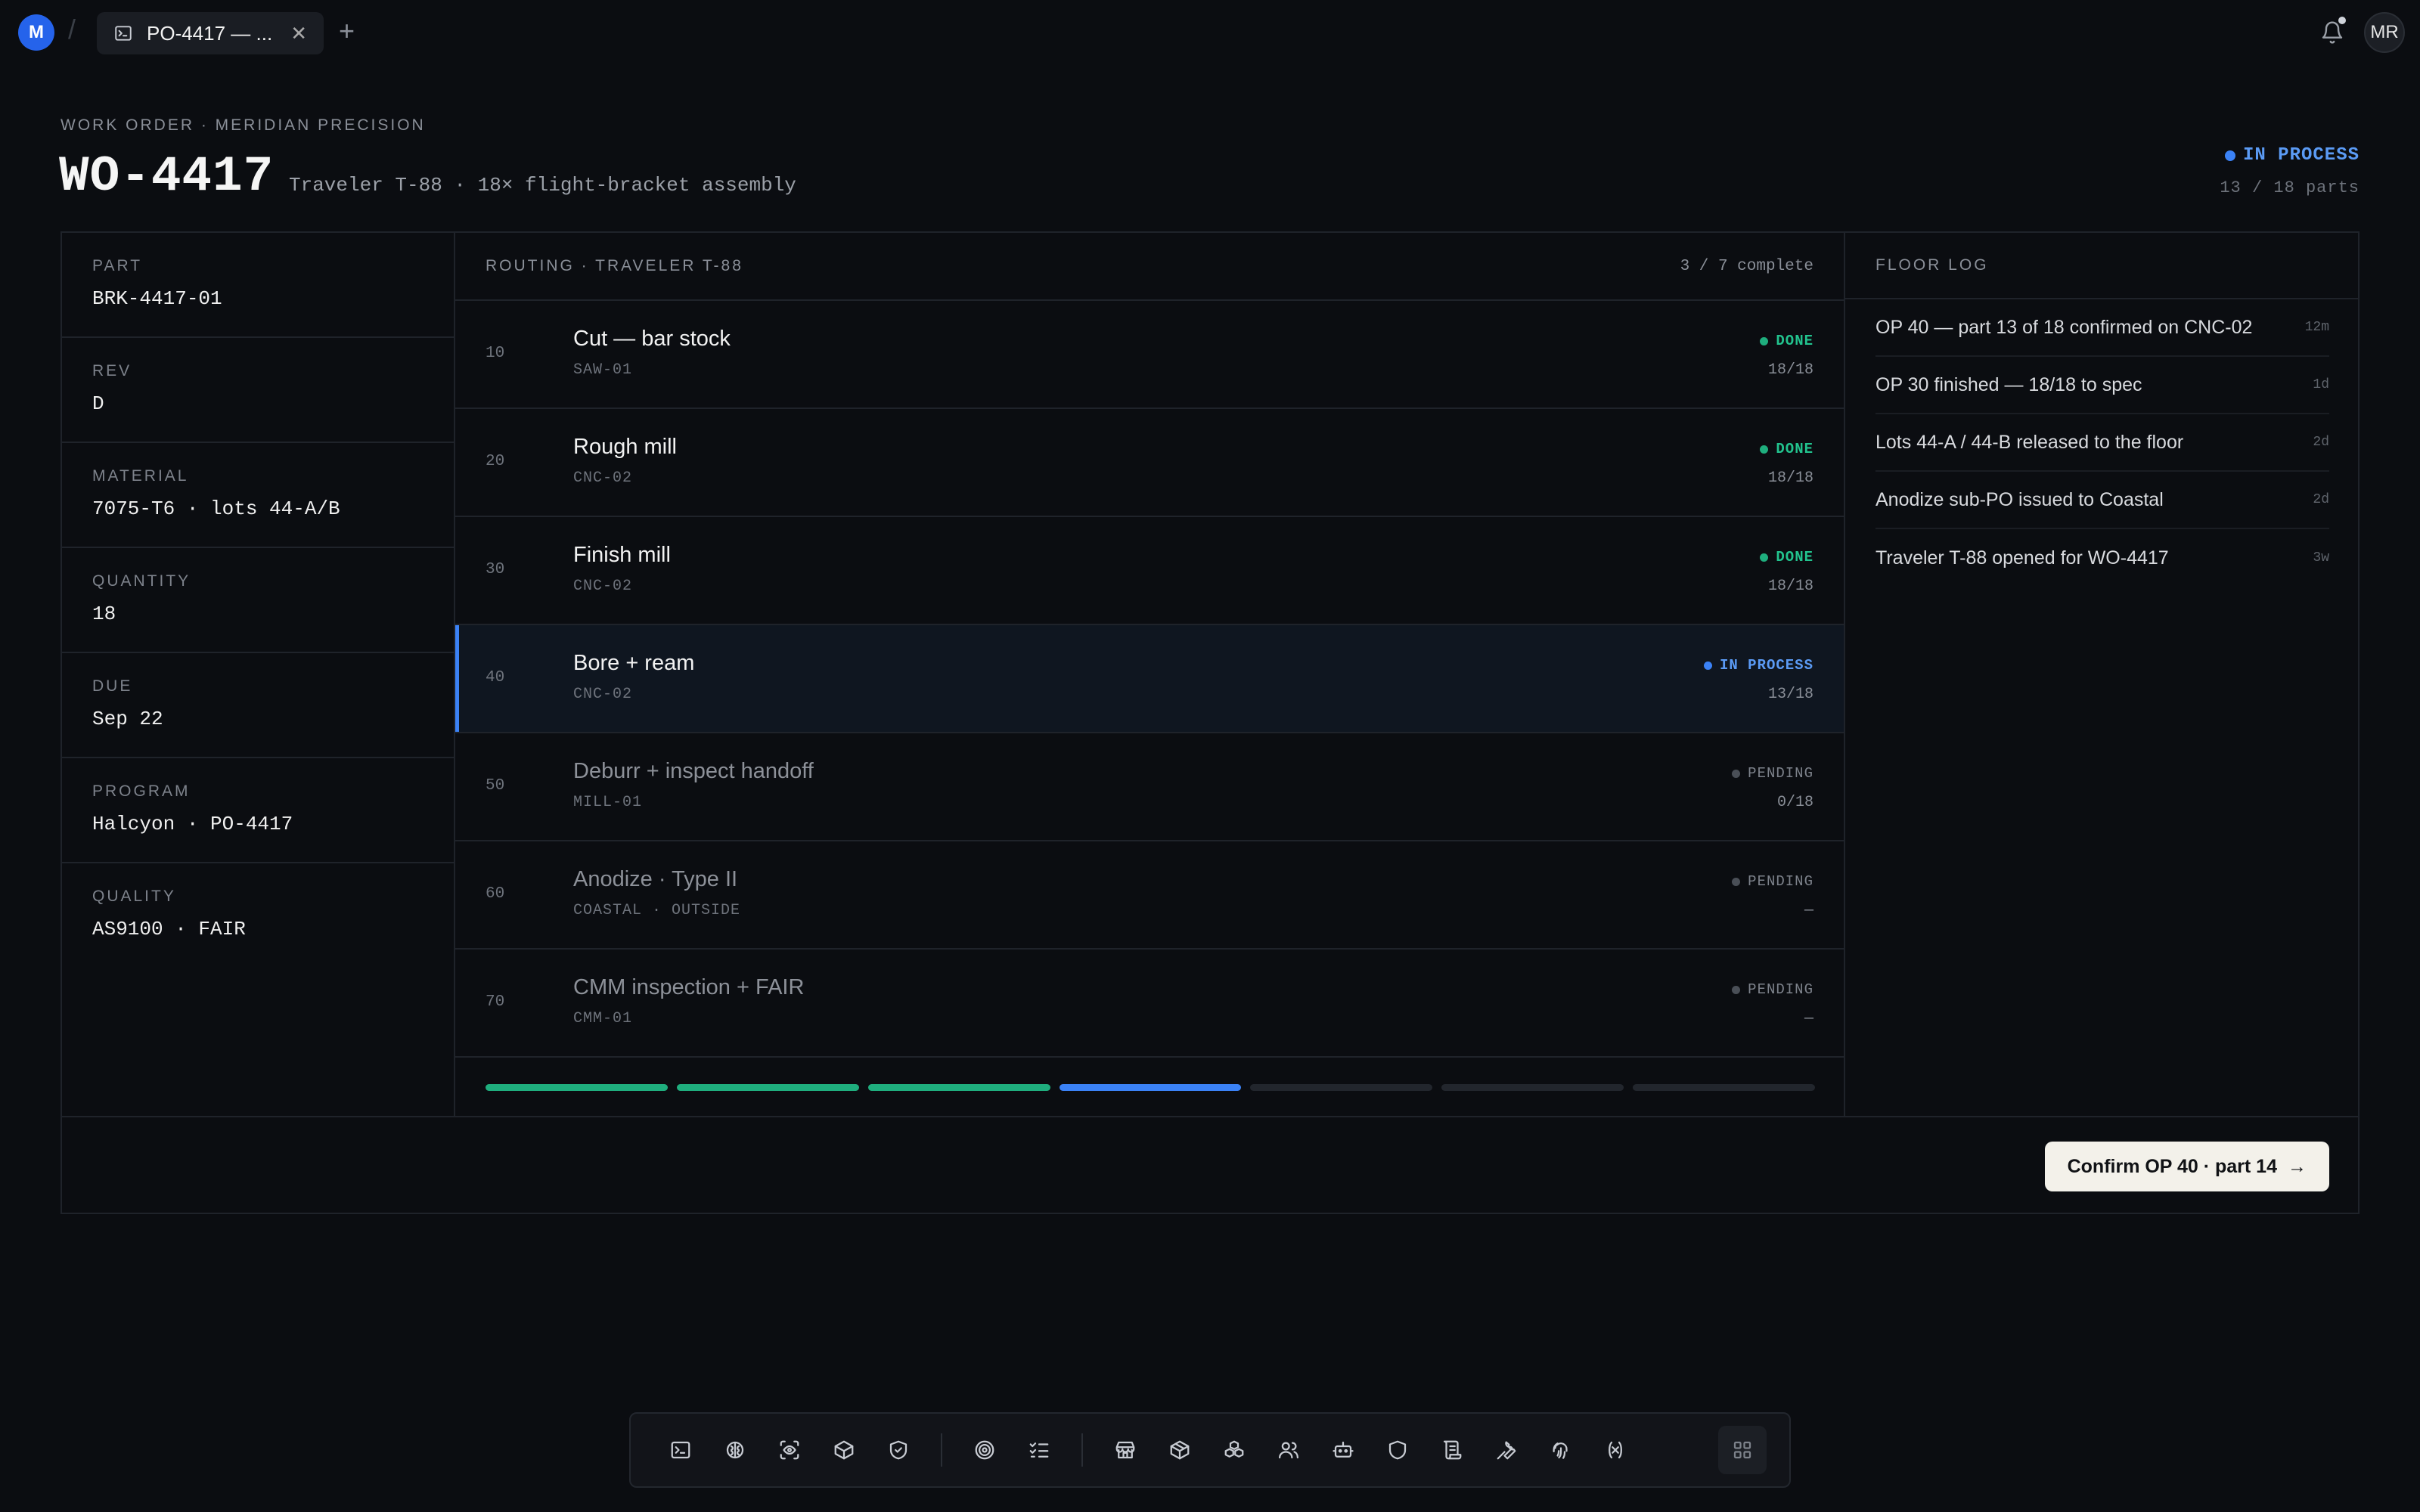 The height and width of the screenshot is (1512, 2420). What do you see at coordinates (298, 34) in the screenshot?
I see `close-icon: ✕` at bounding box center [298, 34].